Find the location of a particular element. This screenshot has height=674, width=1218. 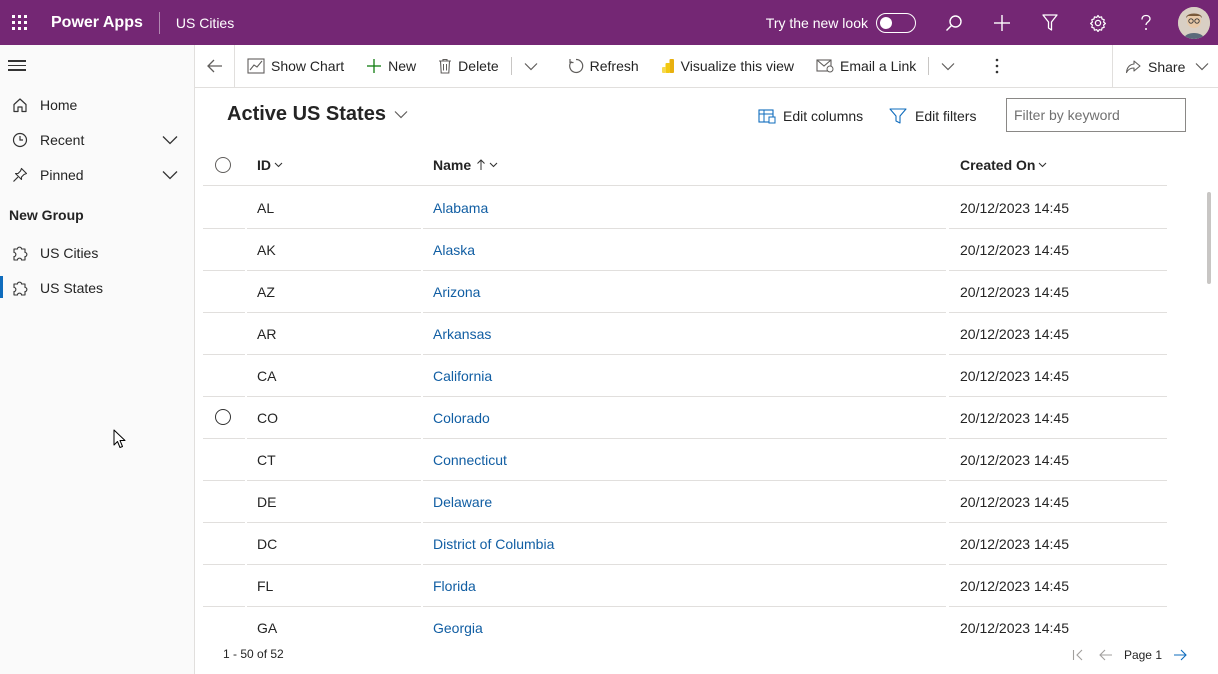

column-header-name: Name is located at coordinates (465, 165).